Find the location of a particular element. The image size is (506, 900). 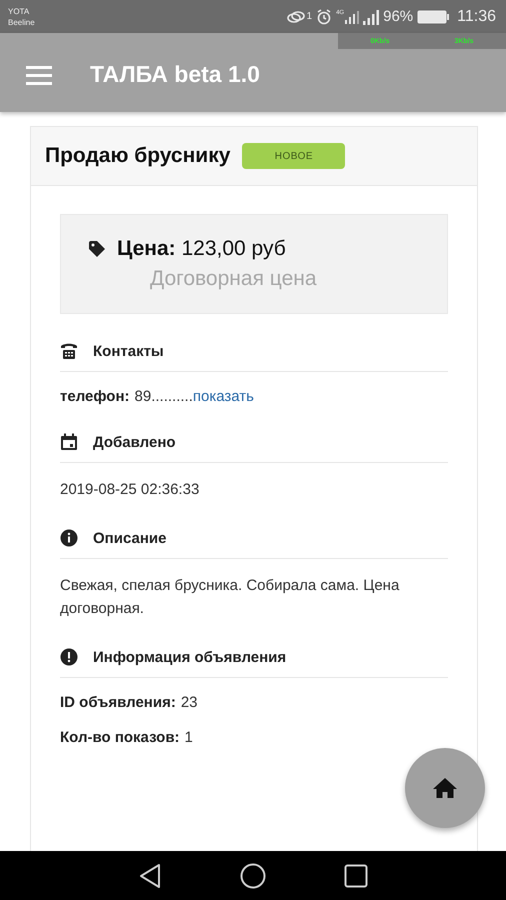

square-icon is located at coordinates (356, 876).